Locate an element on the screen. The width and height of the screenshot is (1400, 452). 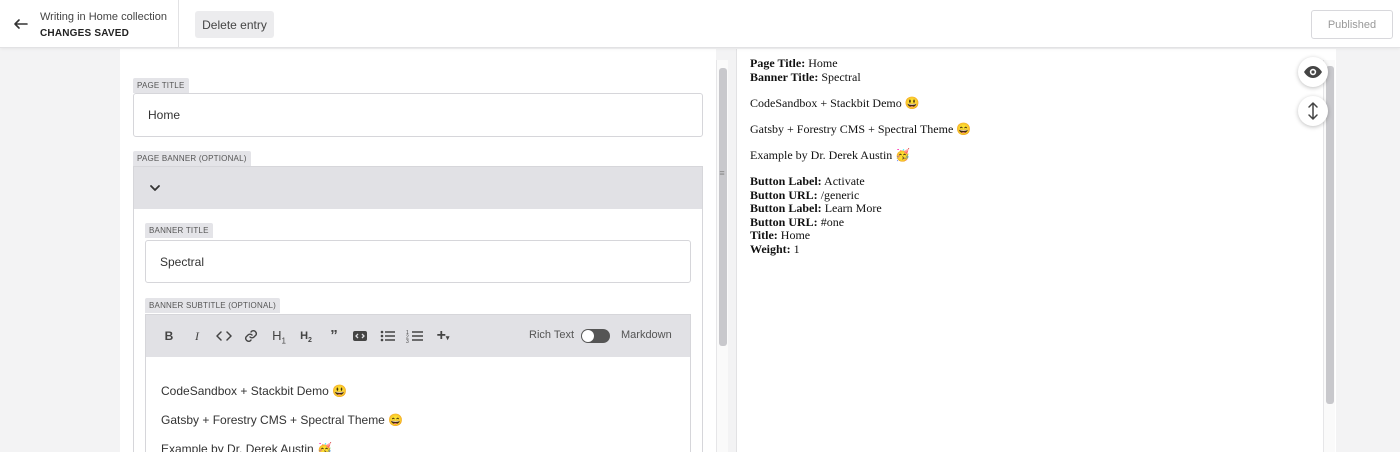
chevron-down-icon is located at coordinates (155, 188).